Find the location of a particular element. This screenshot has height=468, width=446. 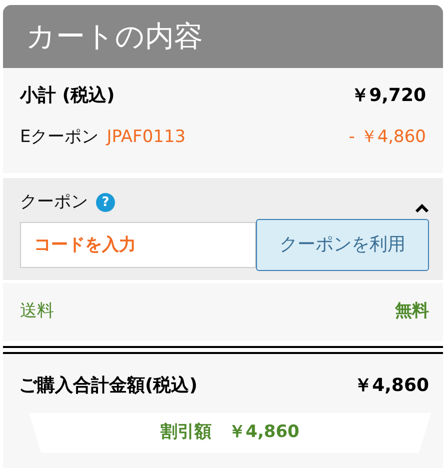

coupon-heading: クーポン is located at coordinates (54, 202).